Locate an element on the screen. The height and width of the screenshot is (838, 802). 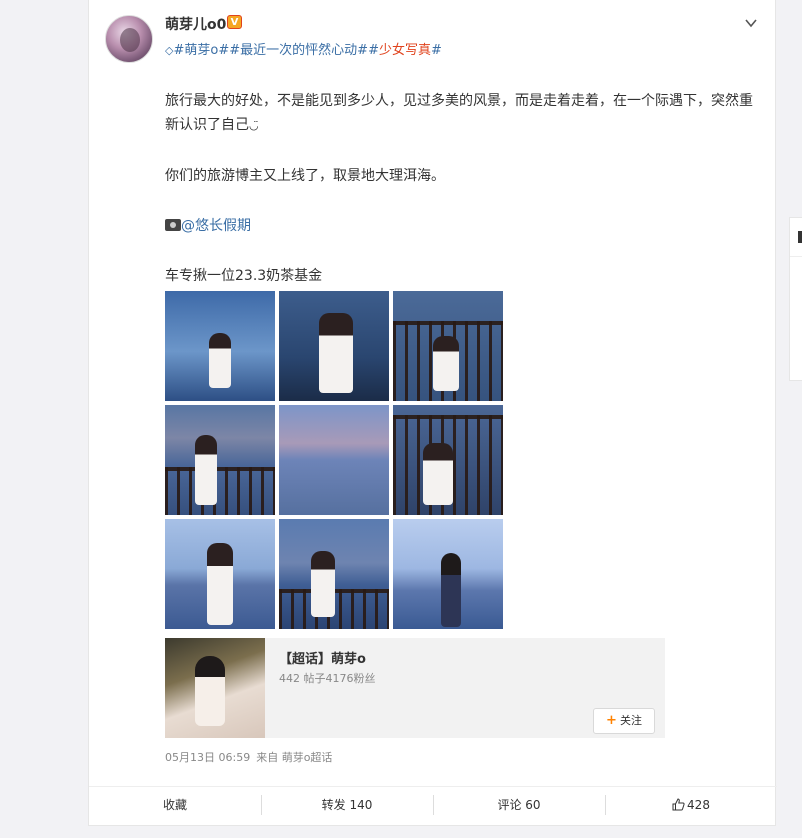
action-bar: 收藏 转发 140 评论 60 428 is located at coordinates (433, 804).